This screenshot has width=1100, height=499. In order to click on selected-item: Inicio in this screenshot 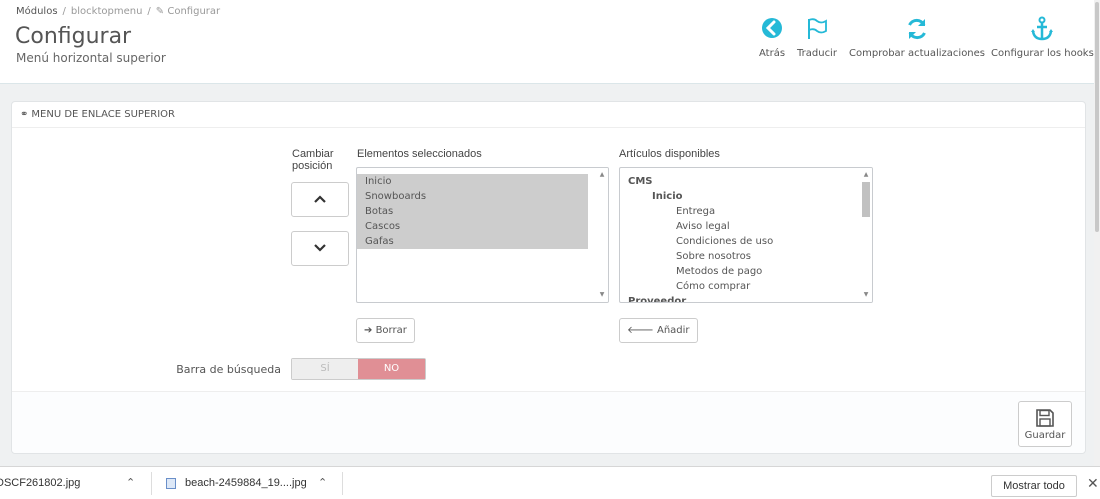, I will do `click(472, 181)`.